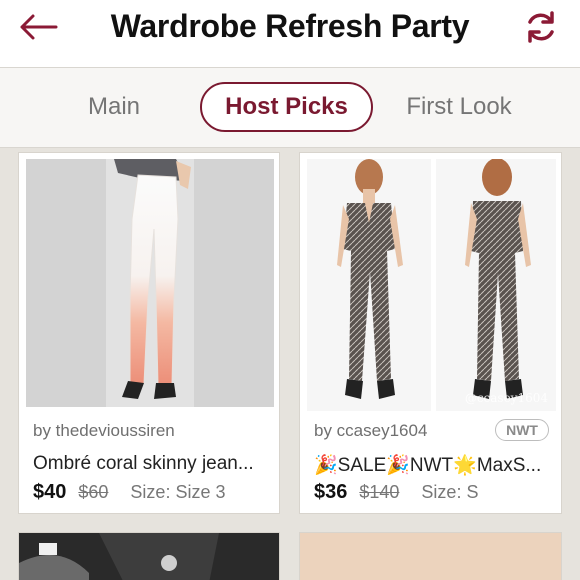 This screenshot has height=580, width=580. I want to click on top-bar: Wardrobe Refresh Party, so click(290, 34).